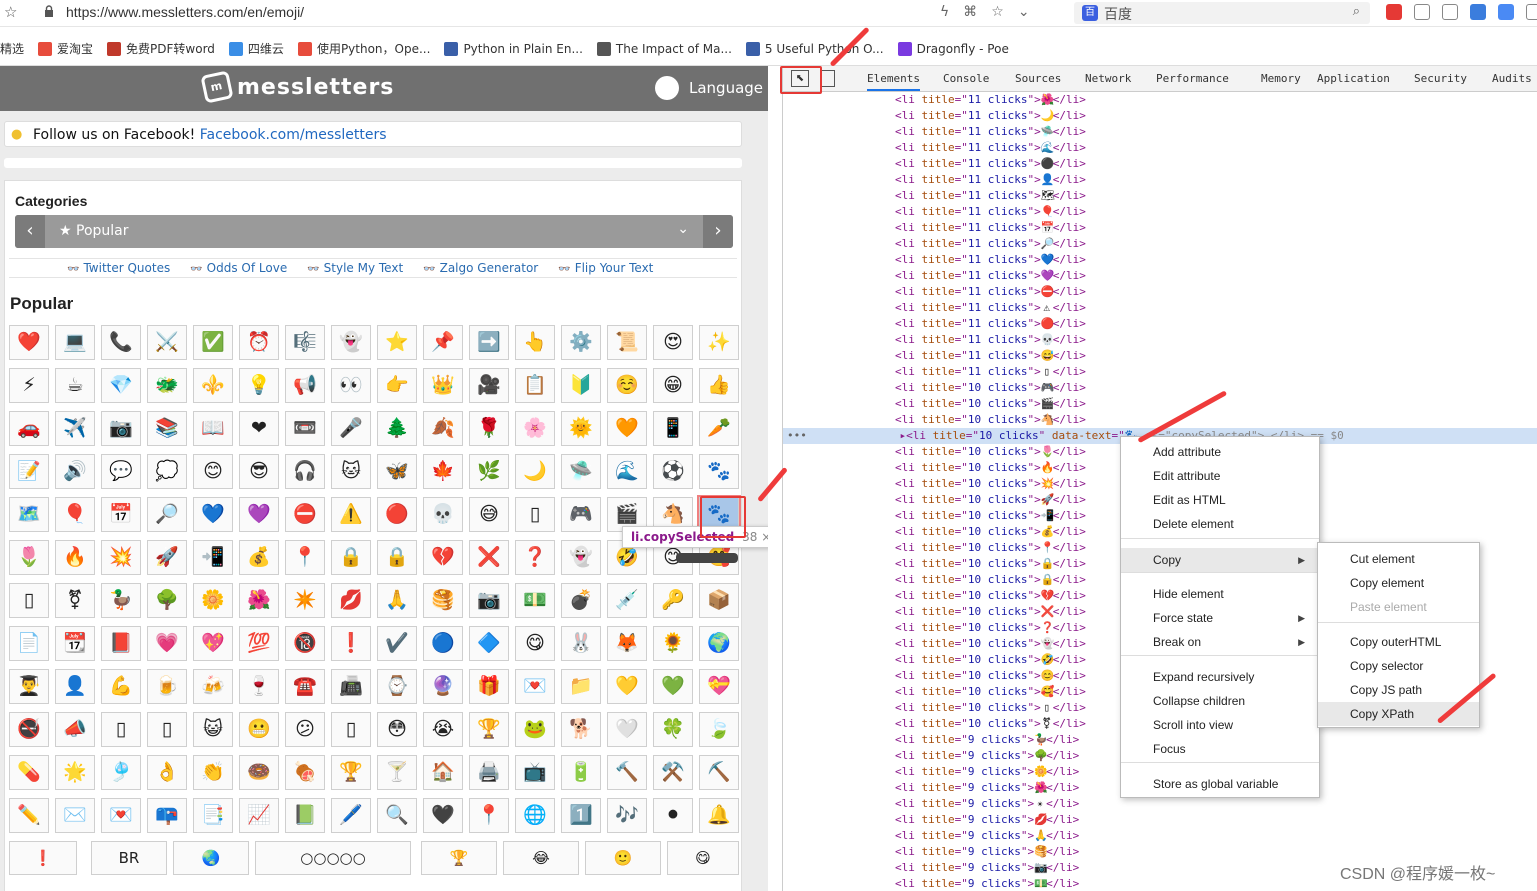  I want to click on emoji-cell: 🔑, so click(673, 600).